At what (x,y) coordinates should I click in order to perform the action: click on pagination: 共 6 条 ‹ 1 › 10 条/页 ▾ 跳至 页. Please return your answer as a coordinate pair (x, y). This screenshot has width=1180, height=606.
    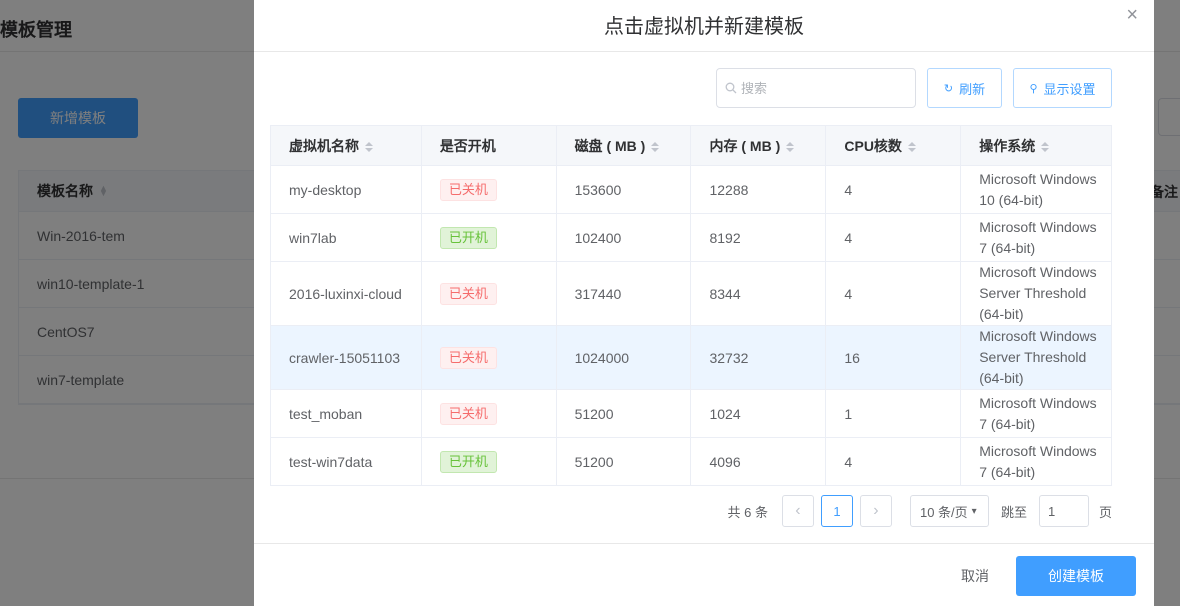
    Looking at the image, I should click on (919, 511).